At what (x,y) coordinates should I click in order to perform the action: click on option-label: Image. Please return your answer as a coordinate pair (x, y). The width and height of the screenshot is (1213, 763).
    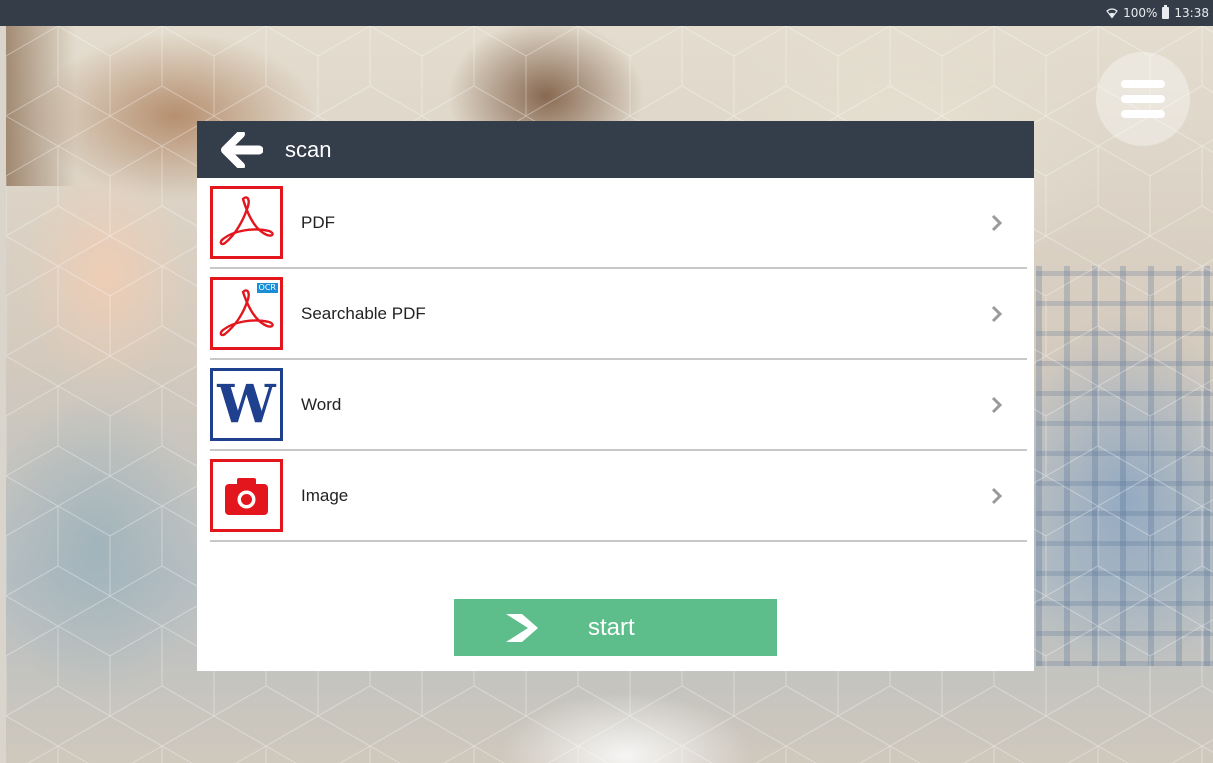
    Looking at the image, I should click on (325, 495).